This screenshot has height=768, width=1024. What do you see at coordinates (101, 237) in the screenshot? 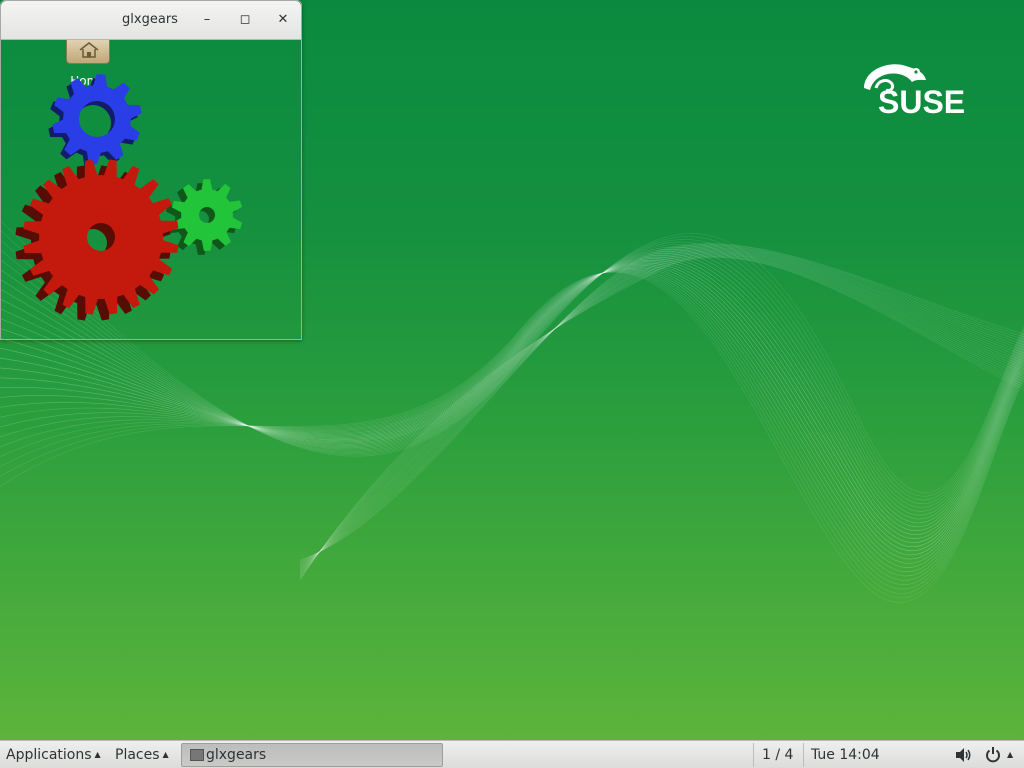
I see `red-gear-face` at bounding box center [101, 237].